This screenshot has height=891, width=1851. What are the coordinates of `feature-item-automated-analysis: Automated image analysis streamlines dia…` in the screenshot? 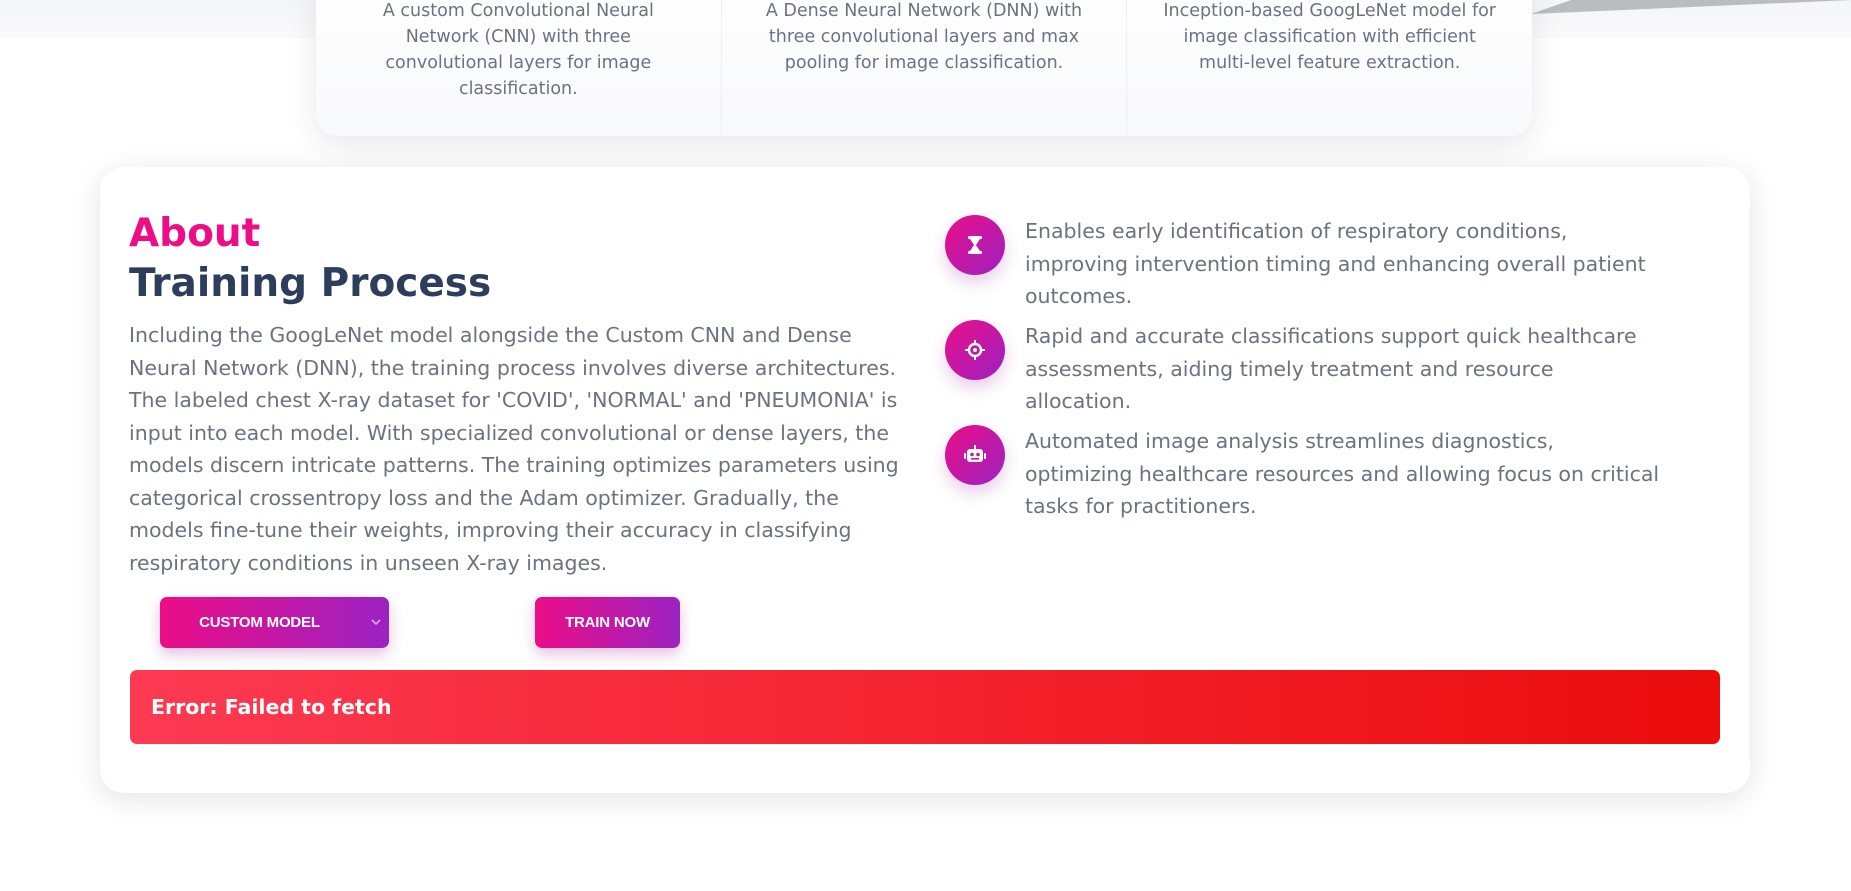 It's located at (1325, 473).